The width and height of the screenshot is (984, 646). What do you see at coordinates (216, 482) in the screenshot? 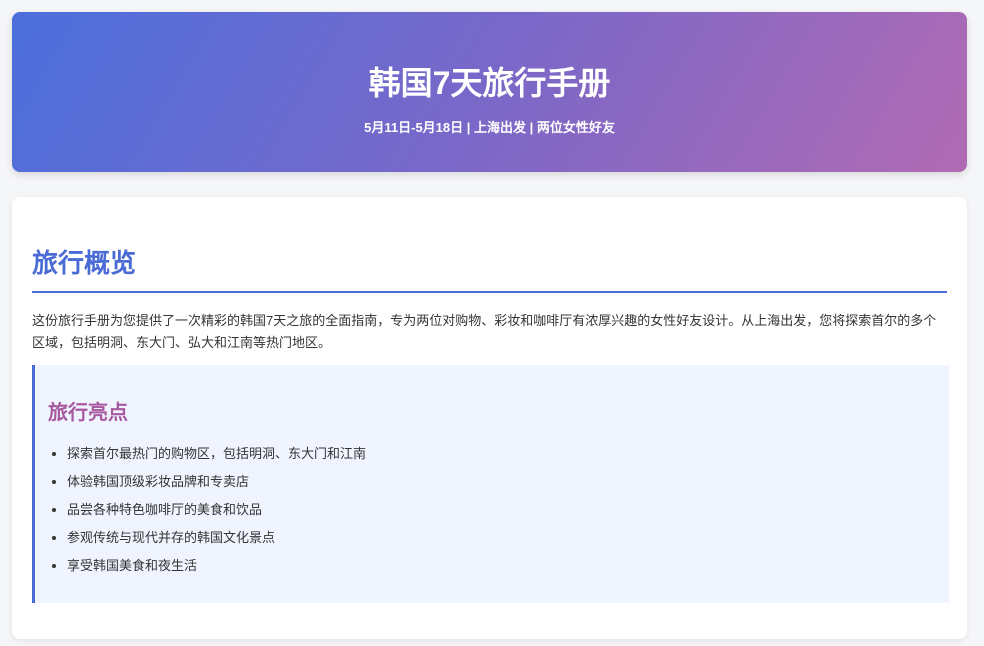
I see `list-item: 体验韩国顶级彩妆品牌和专卖店` at bounding box center [216, 482].